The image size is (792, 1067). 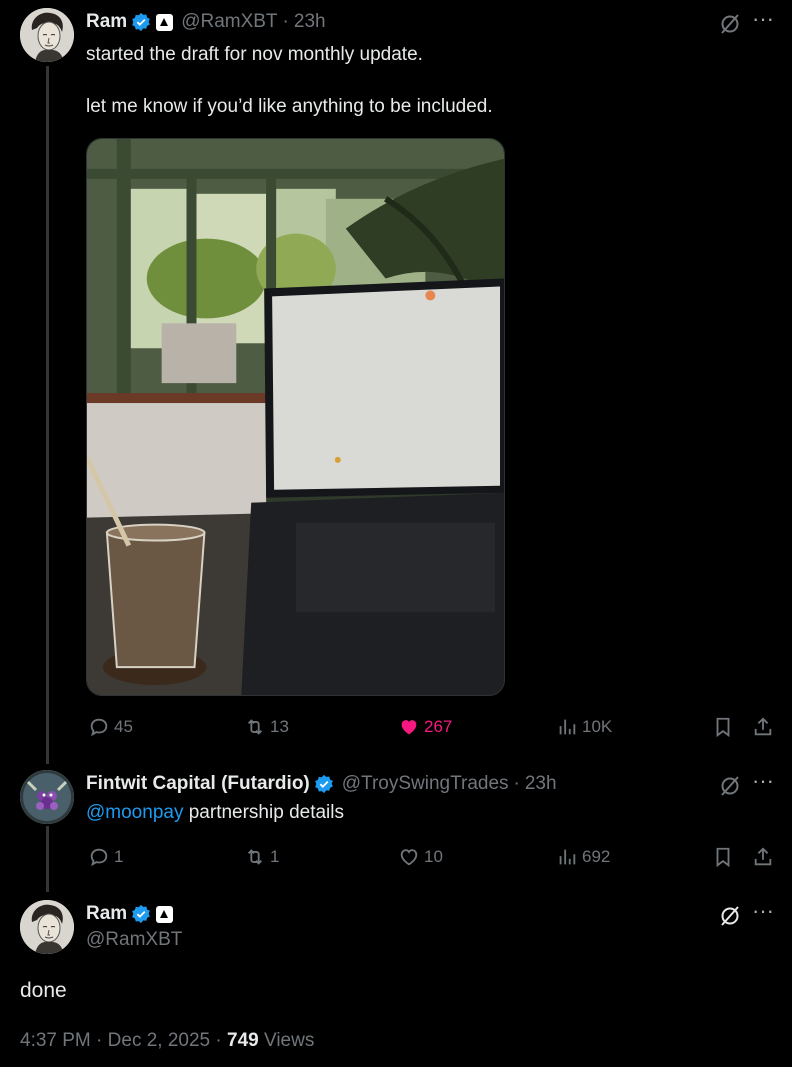 I want to click on like-count: 267, so click(x=438, y=726).